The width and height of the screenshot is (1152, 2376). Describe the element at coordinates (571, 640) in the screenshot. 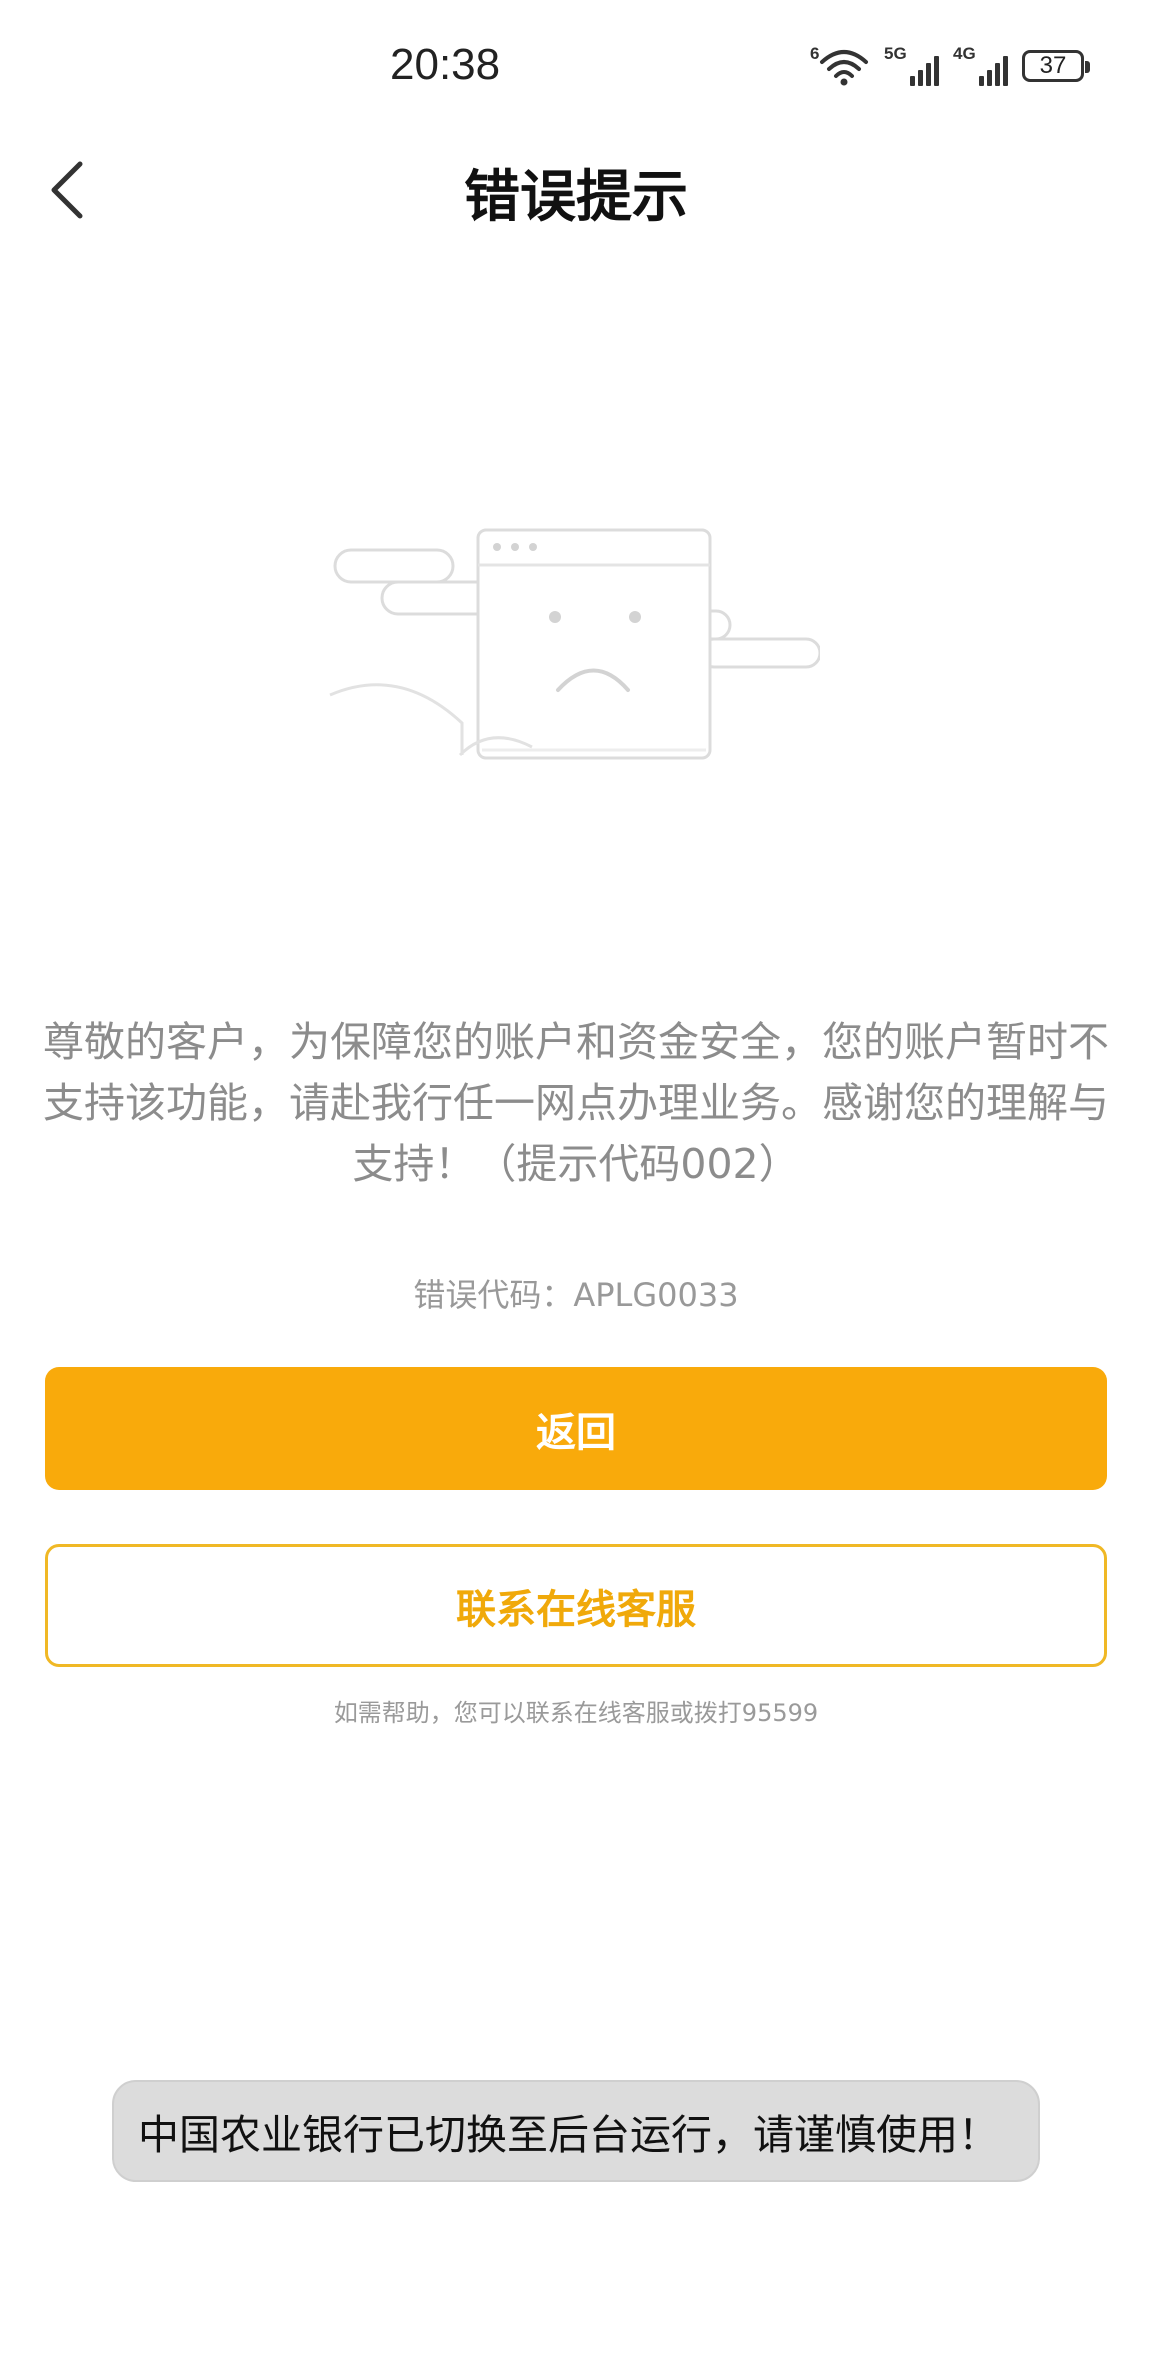

I see `sad-browser-window-illustration` at that location.